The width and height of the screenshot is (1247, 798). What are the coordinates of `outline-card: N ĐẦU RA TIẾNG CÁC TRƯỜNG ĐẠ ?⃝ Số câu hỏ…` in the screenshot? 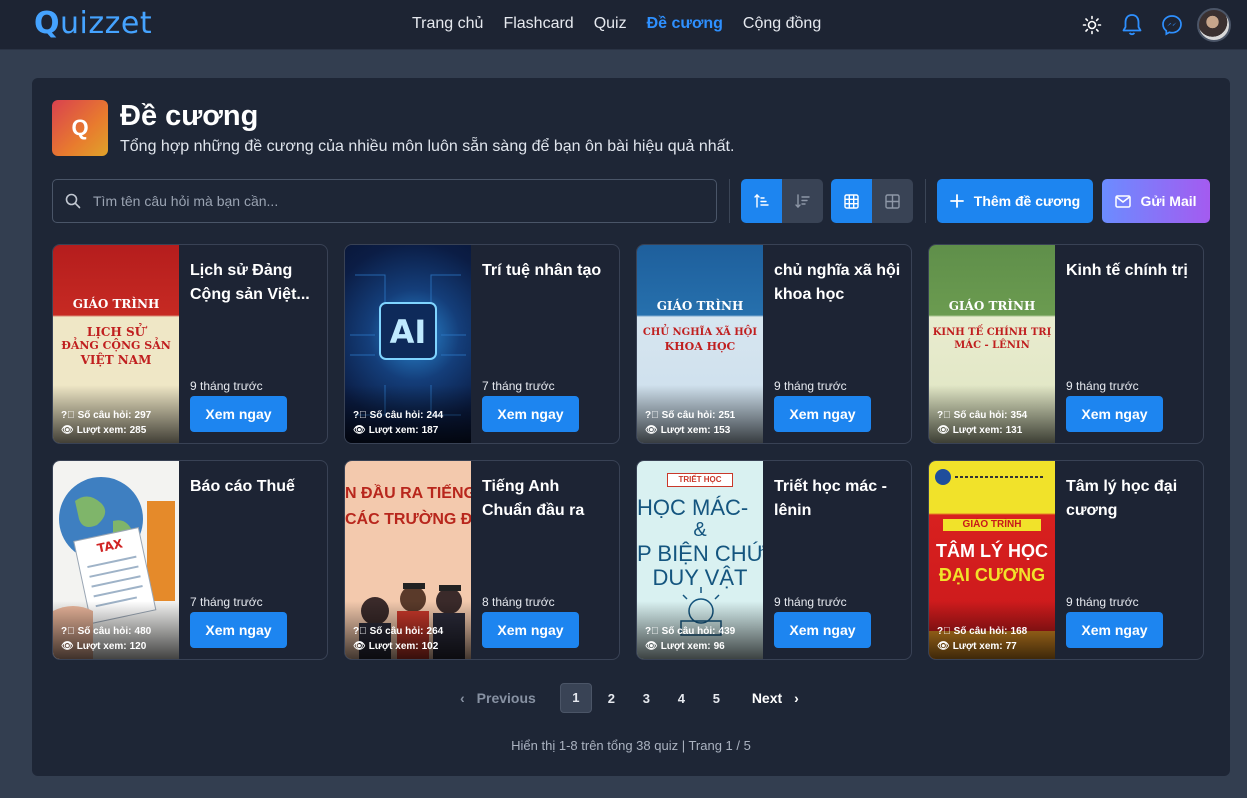 It's located at (482, 560).